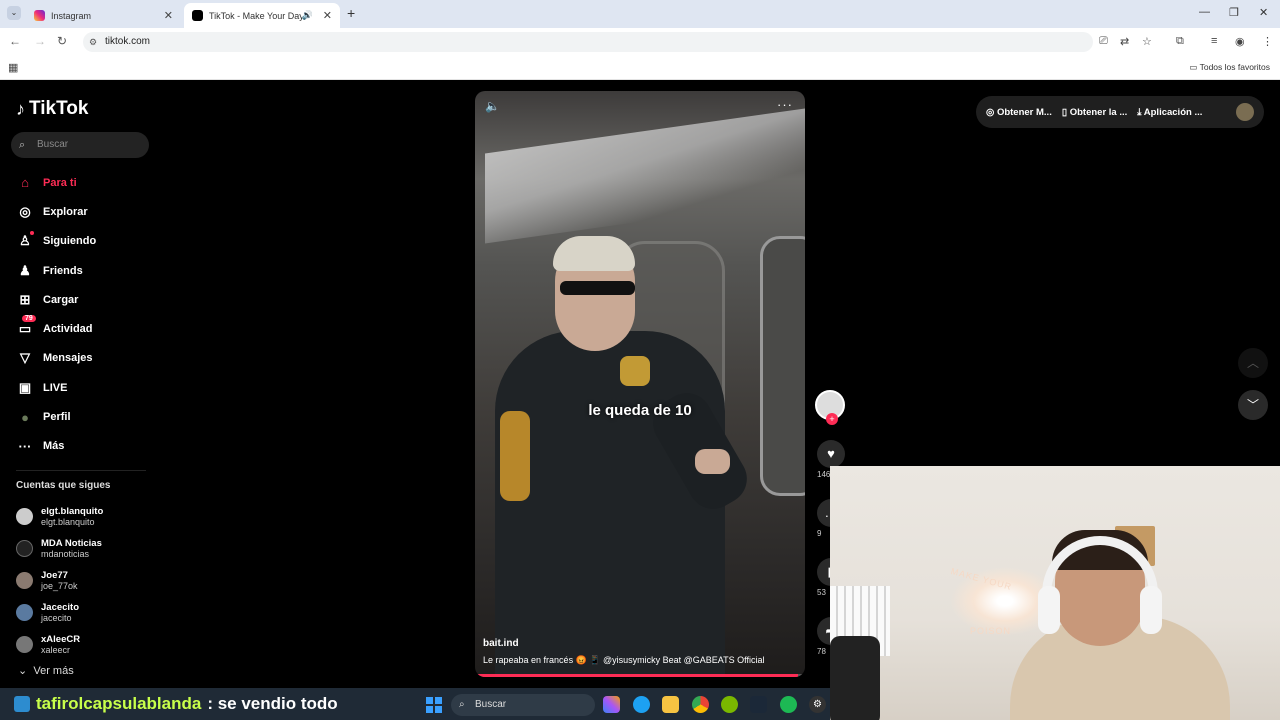 Image resolution: width=1280 pixels, height=720 pixels. Describe the element at coordinates (1124, 41) in the screenshot. I see `translate-icon: ⇄` at that location.